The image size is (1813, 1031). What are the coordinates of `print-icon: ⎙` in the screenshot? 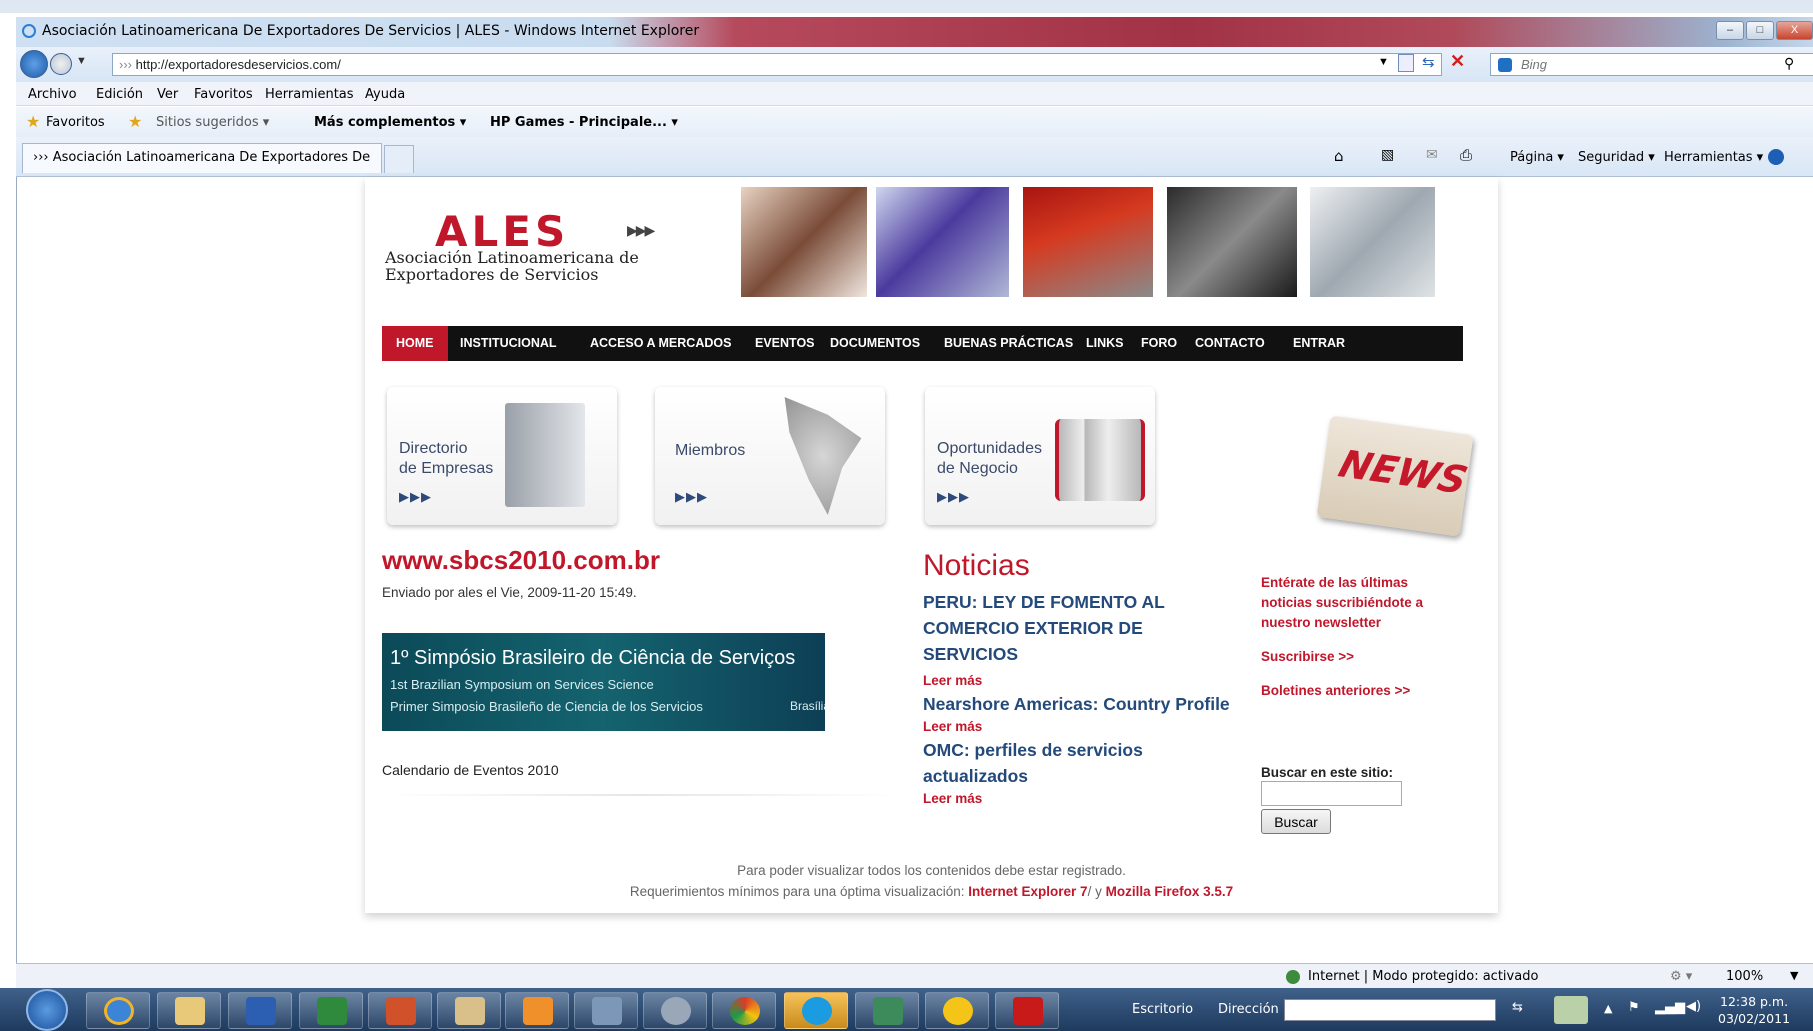 It's located at (1466, 155).